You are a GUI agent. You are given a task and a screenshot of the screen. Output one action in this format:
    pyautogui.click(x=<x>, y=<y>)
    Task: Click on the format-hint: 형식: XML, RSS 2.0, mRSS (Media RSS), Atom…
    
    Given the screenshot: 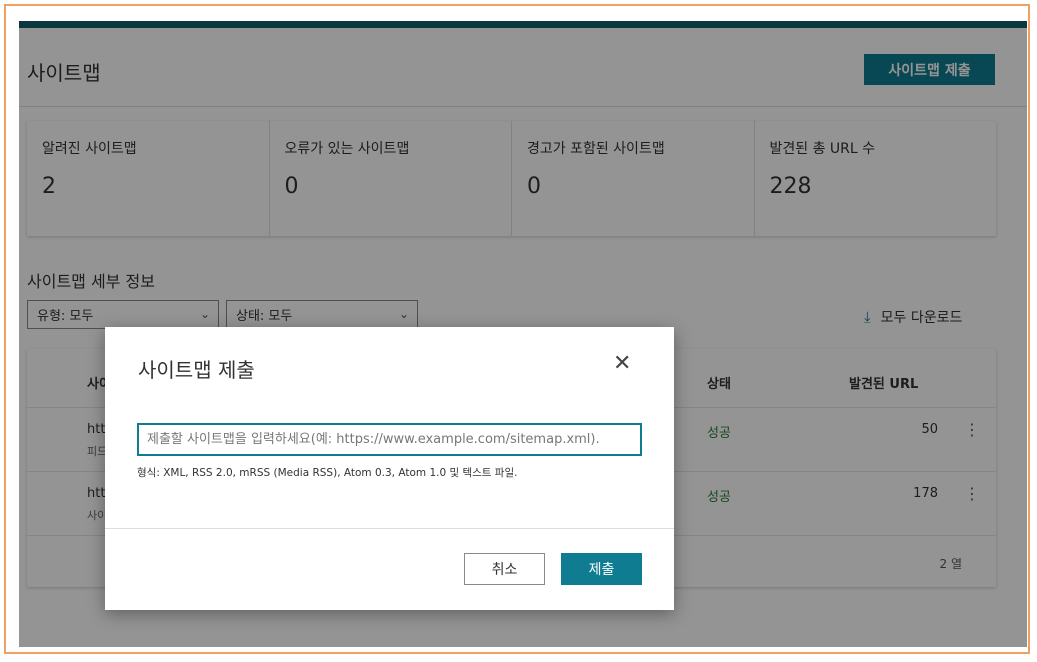 What is the action you would take?
    pyautogui.click(x=327, y=473)
    